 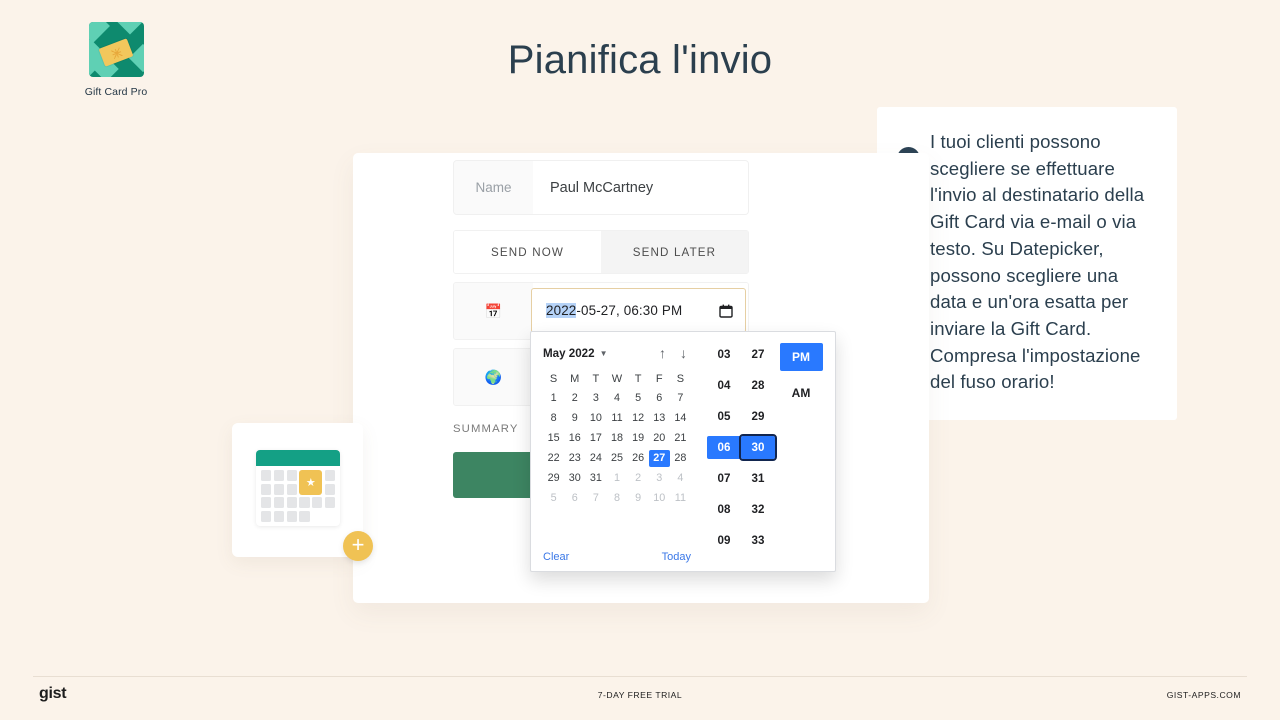 I want to click on hour-option-selected: 06, so click(x=724, y=447).